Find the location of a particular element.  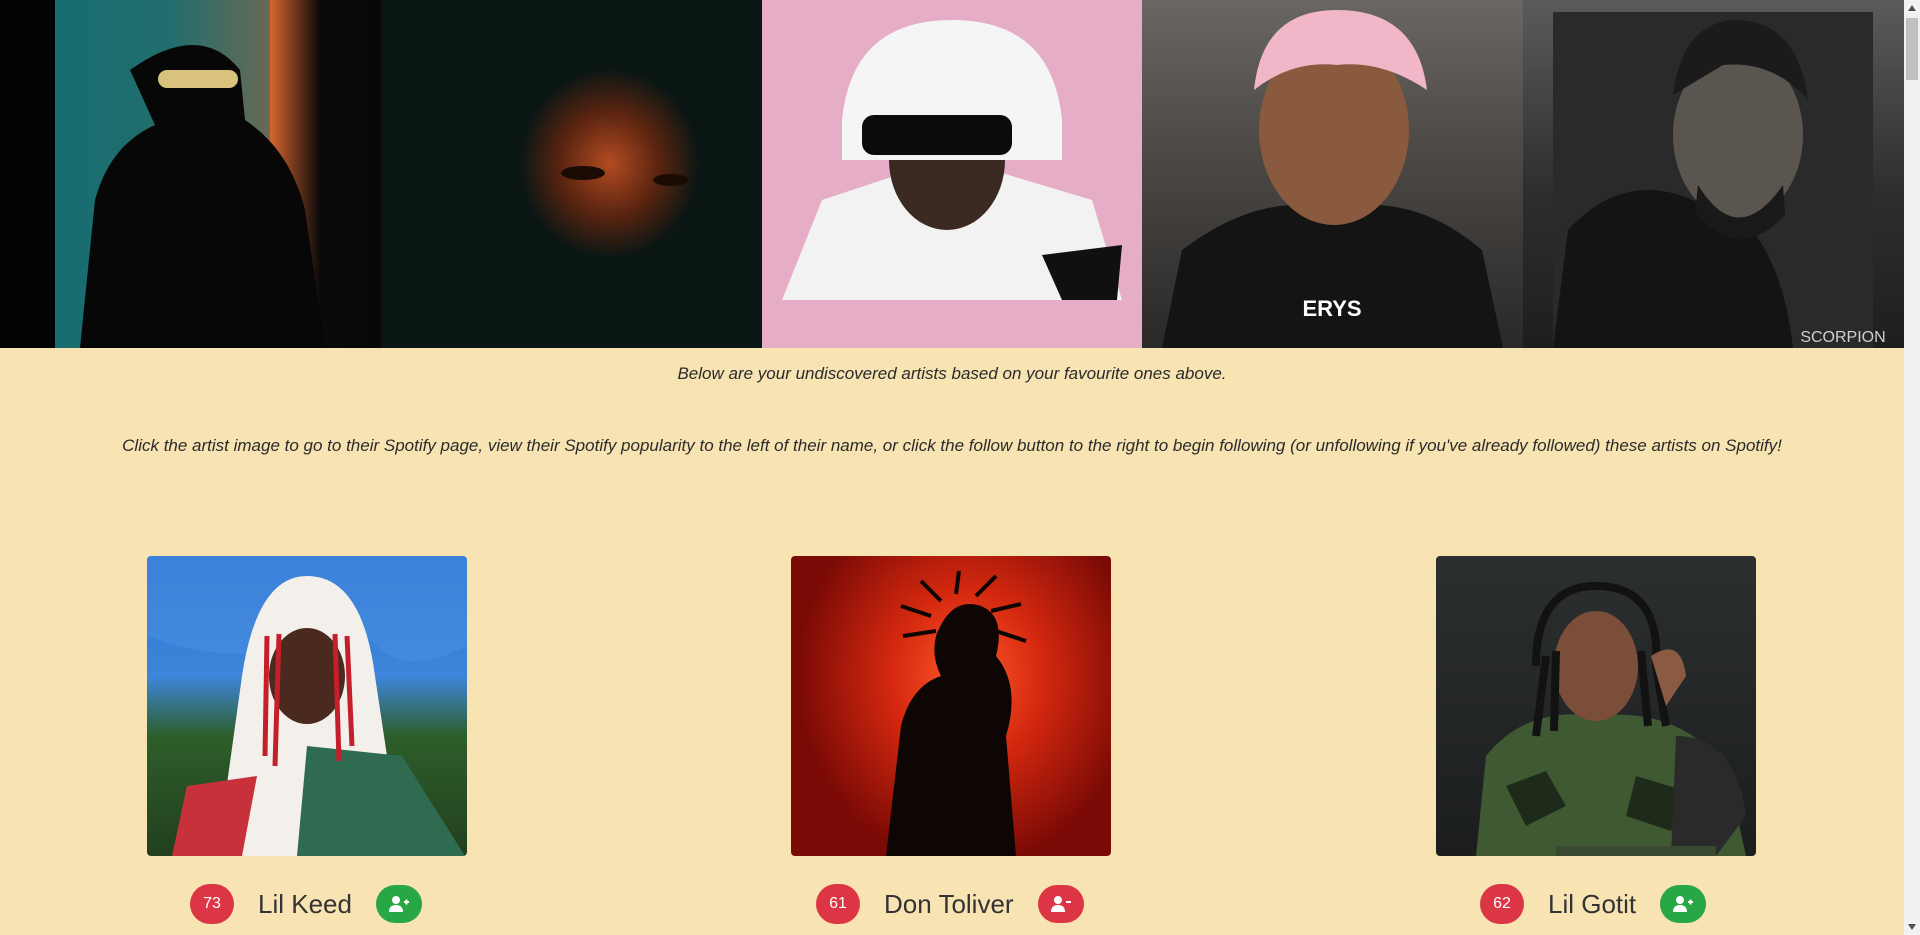

artist-name: Lil Keed is located at coordinates (305, 903).